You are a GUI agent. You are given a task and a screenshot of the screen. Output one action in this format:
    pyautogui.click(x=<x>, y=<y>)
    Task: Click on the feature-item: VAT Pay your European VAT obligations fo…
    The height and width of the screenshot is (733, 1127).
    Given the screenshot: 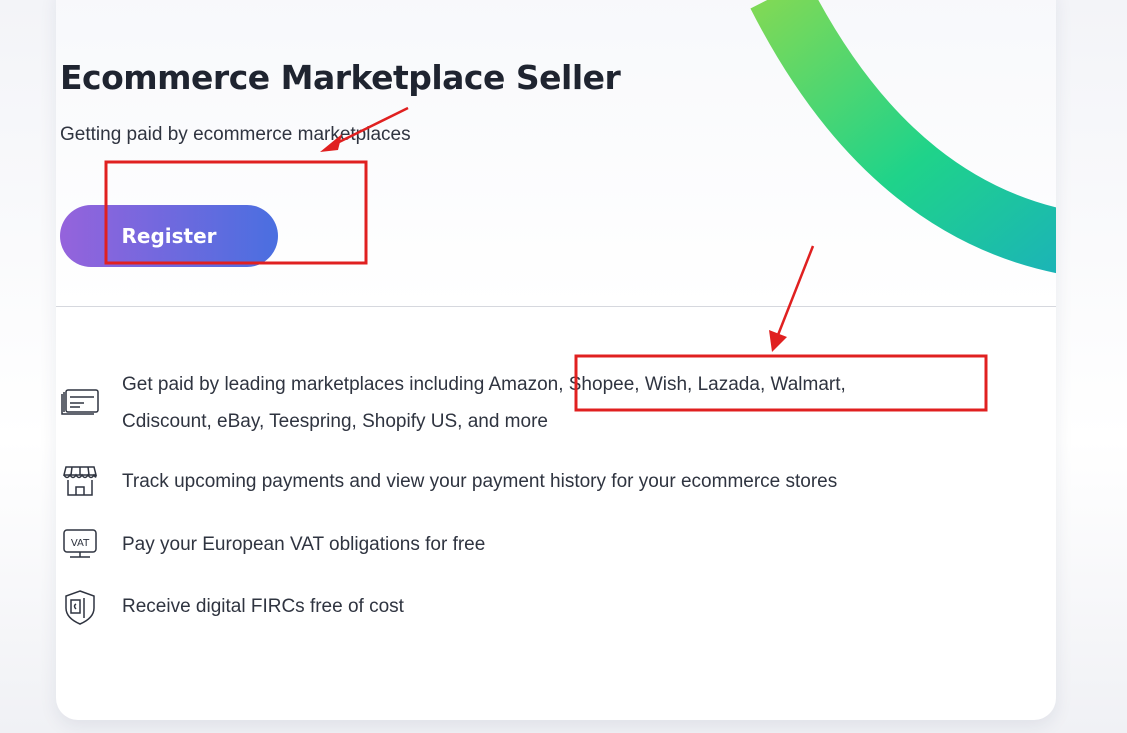 What is the action you would take?
    pyautogui.click(x=491, y=546)
    